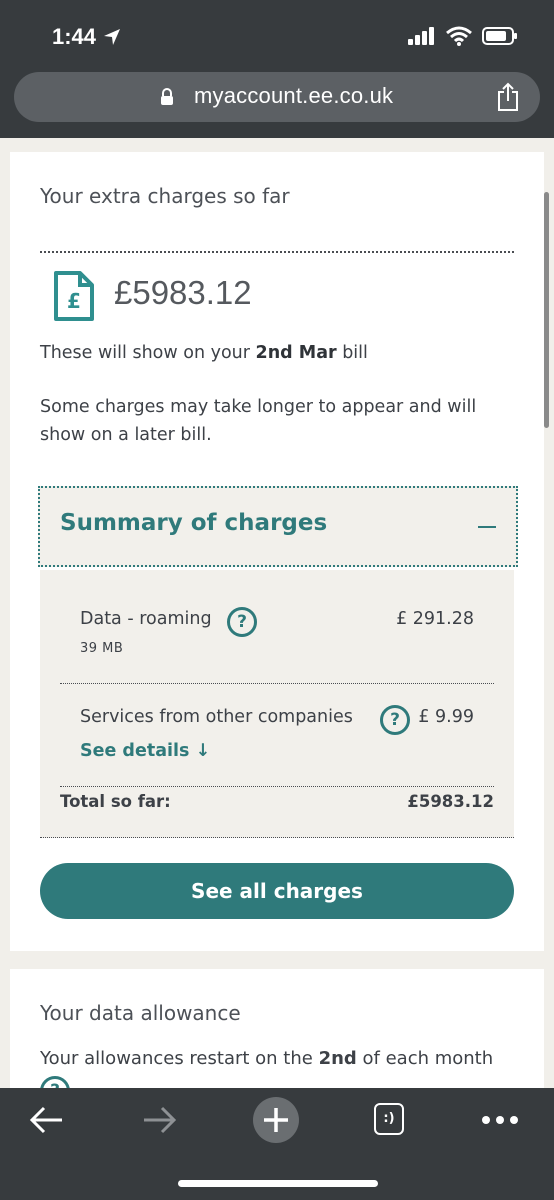 This screenshot has width=554, height=1200. I want to click on battery-icon, so click(499, 36).